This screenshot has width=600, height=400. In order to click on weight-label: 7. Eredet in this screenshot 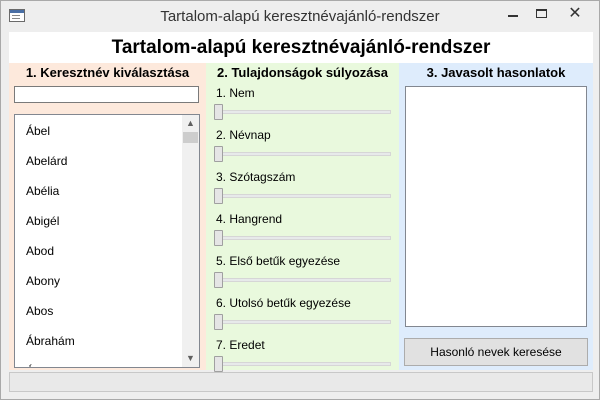, I will do `click(240, 345)`.